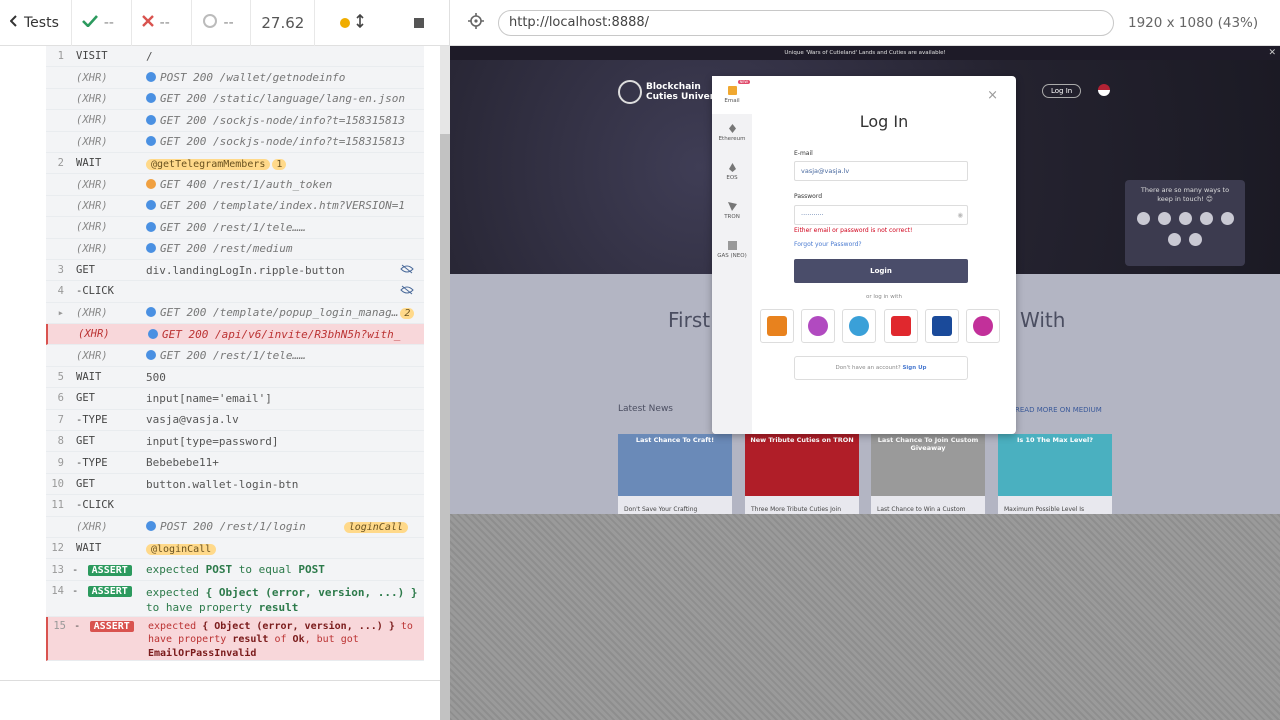 The height and width of the screenshot is (720, 1280). What do you see at coordinates (900, 326) in the screenshot?
I see `wallet-option-4-button` at bounding box center [900, 326].